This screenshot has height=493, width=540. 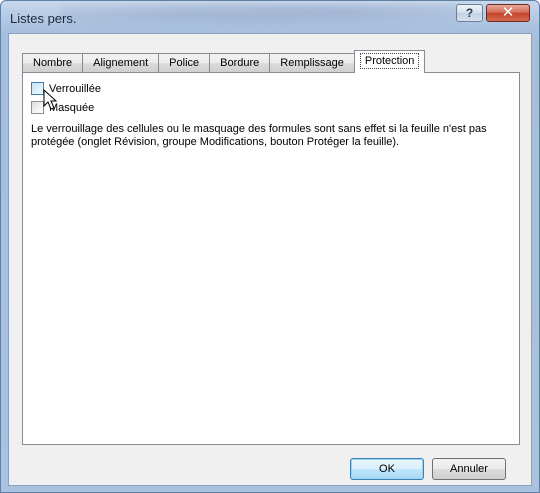 What do you see at coordinates (184, 62) in the screenshot?
I see `tab-police: Police` at bounding box center [184, 62].